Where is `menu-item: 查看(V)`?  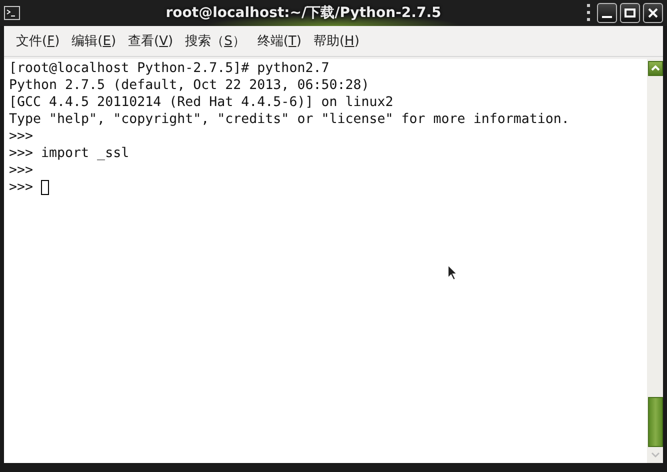 menu-item: 查看(V) is located at coordinates (151, 41).